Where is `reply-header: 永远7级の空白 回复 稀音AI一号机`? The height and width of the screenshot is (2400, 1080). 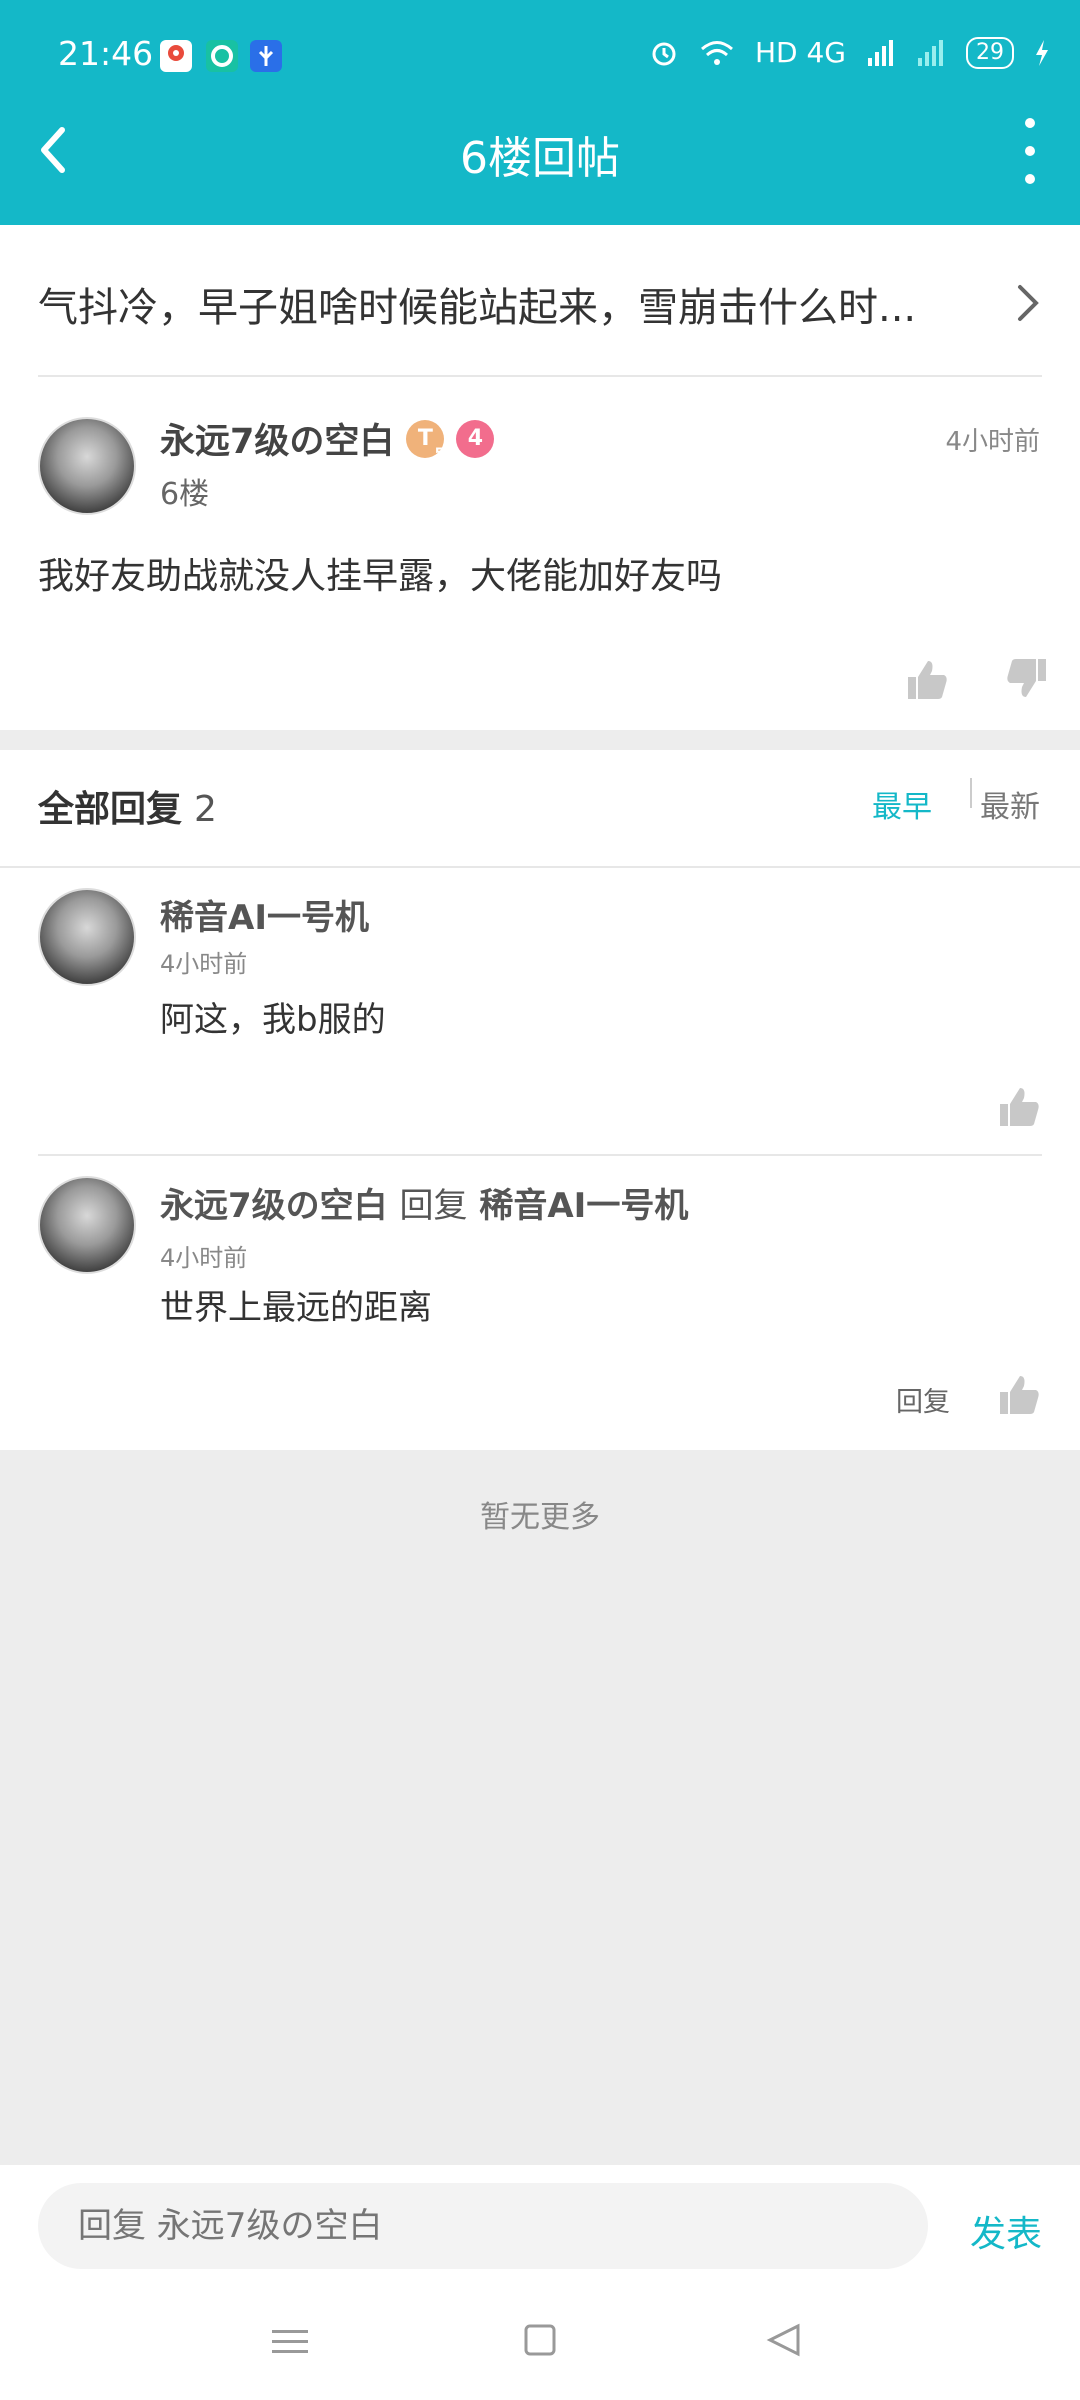 reply-header: 永远7级の空白 回复 稀音AI一号机 is located at coordinates (424, 1202).